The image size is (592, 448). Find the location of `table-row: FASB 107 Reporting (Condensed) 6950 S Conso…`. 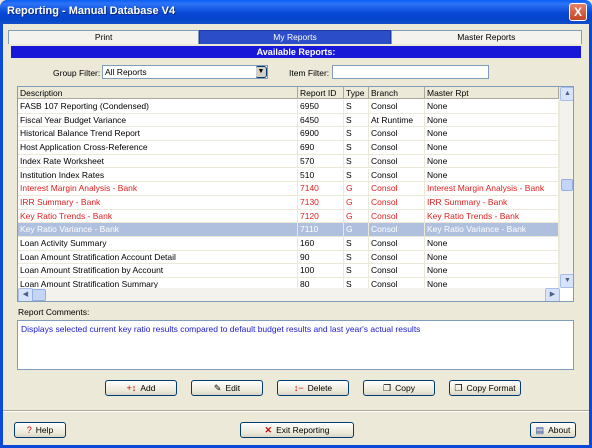

table-row: FASB 107 Reporting (Condensed) 6950 S Conso… is located at coordinates (288, 107).